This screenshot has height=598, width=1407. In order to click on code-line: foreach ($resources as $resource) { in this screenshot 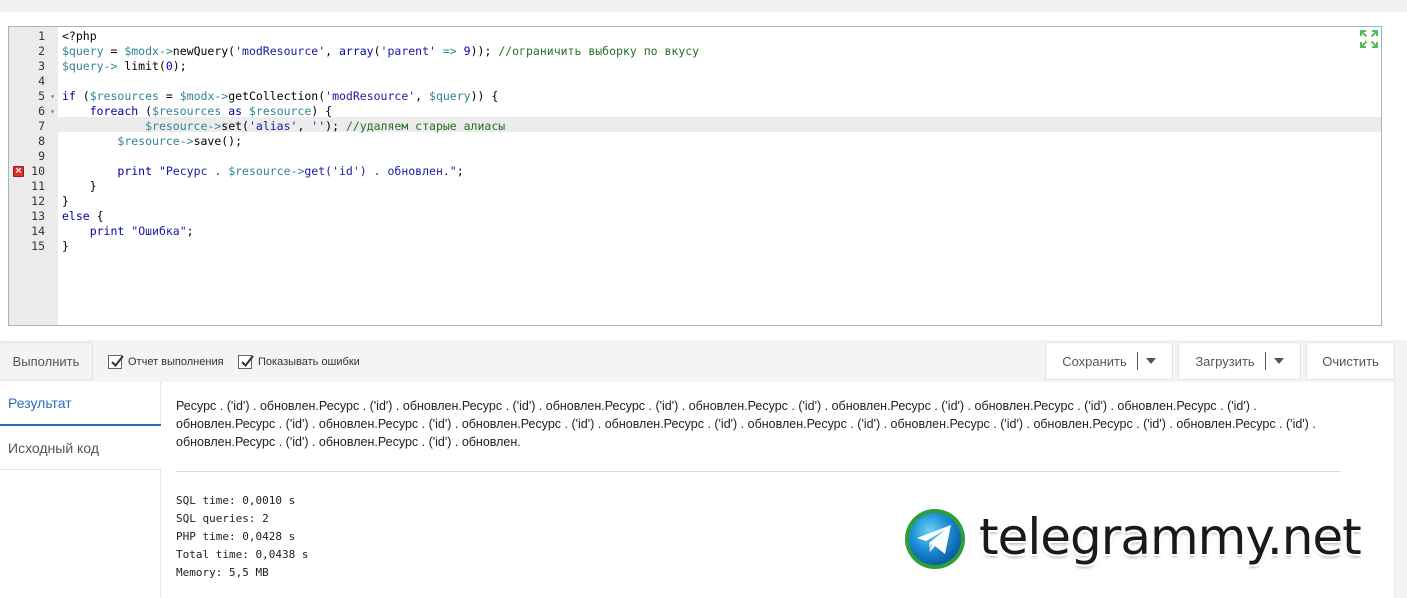, I will do `click(197, 111)`.